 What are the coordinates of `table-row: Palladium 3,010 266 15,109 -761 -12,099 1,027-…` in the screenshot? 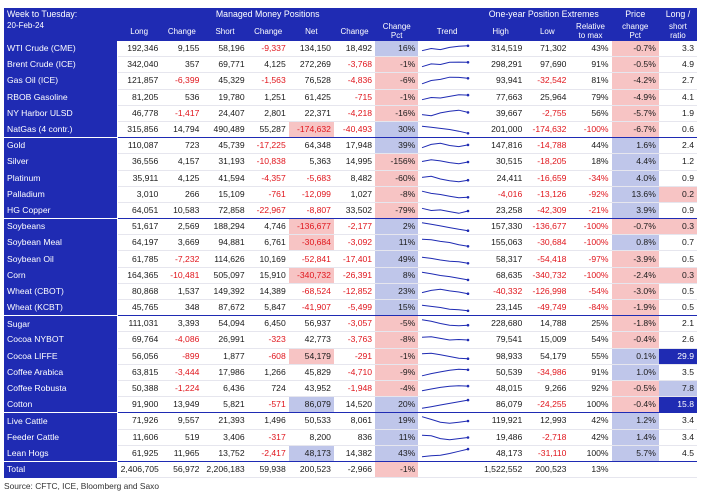 It's located at (350, 194).